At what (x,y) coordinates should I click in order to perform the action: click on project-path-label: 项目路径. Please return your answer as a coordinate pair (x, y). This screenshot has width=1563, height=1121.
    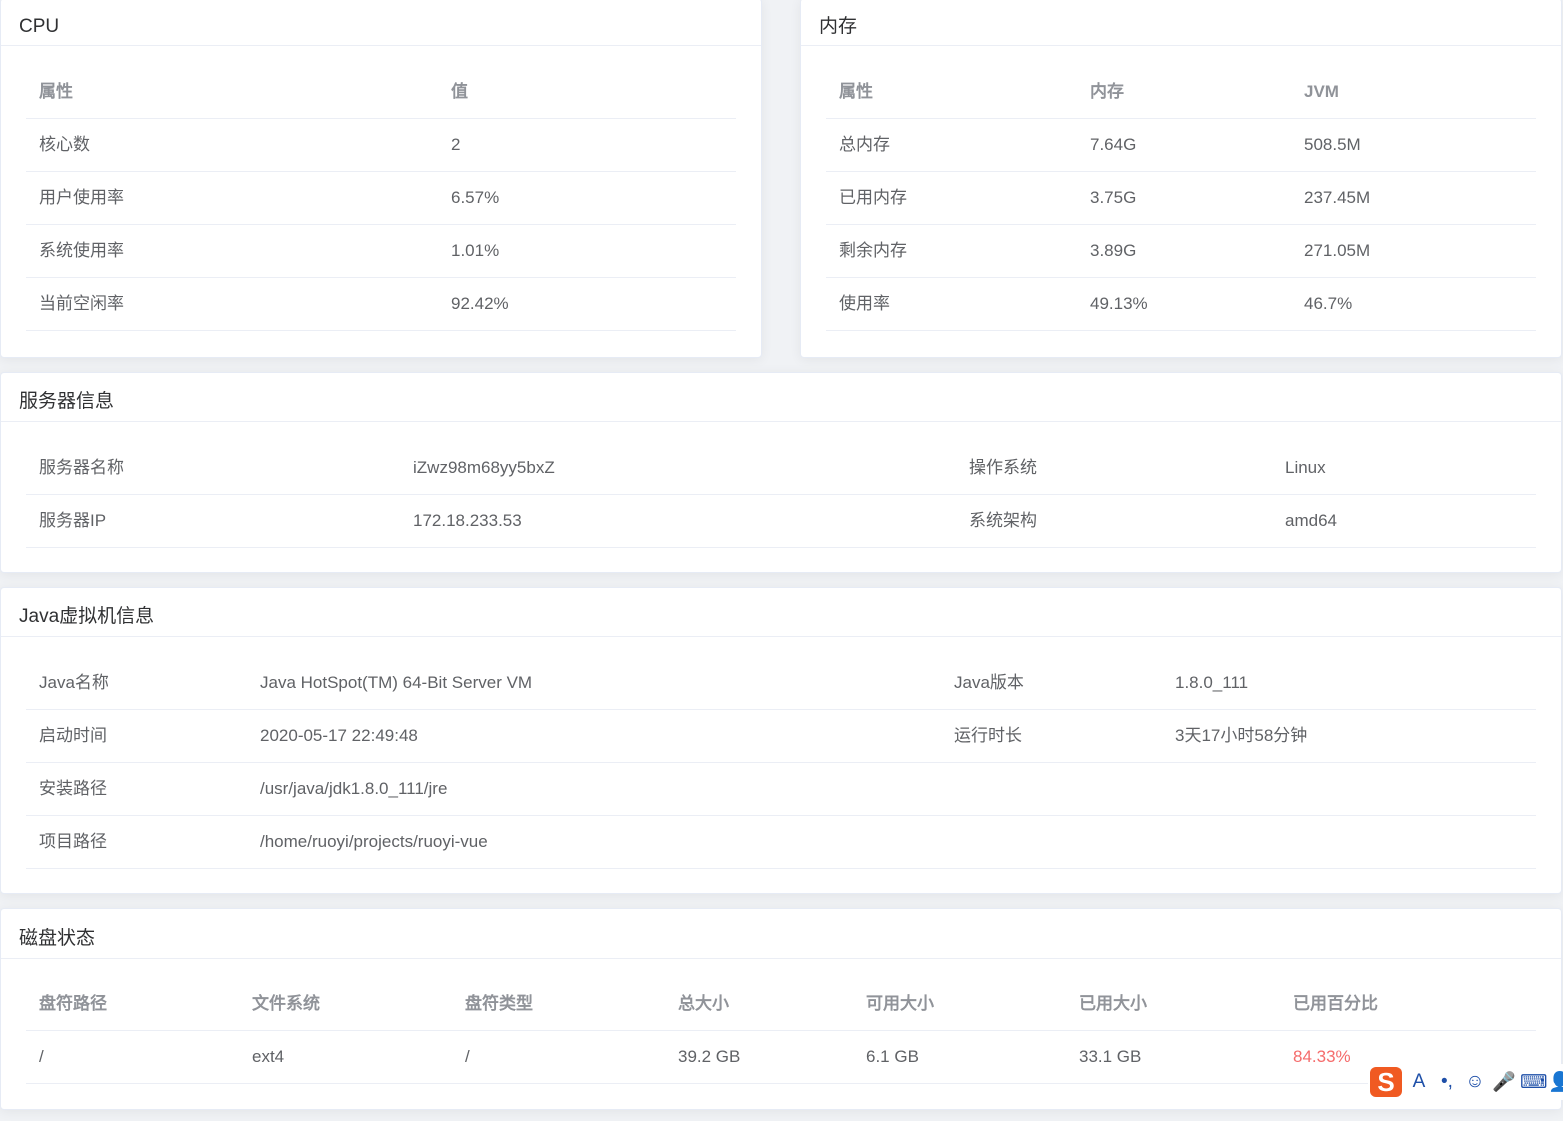
    Looking at the image, I should click on (73, 841).